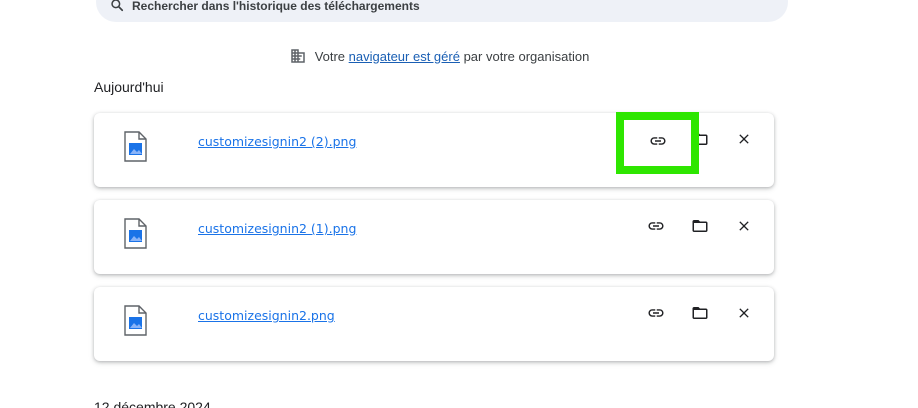  I want to click on building-icon, so click(298, 56).